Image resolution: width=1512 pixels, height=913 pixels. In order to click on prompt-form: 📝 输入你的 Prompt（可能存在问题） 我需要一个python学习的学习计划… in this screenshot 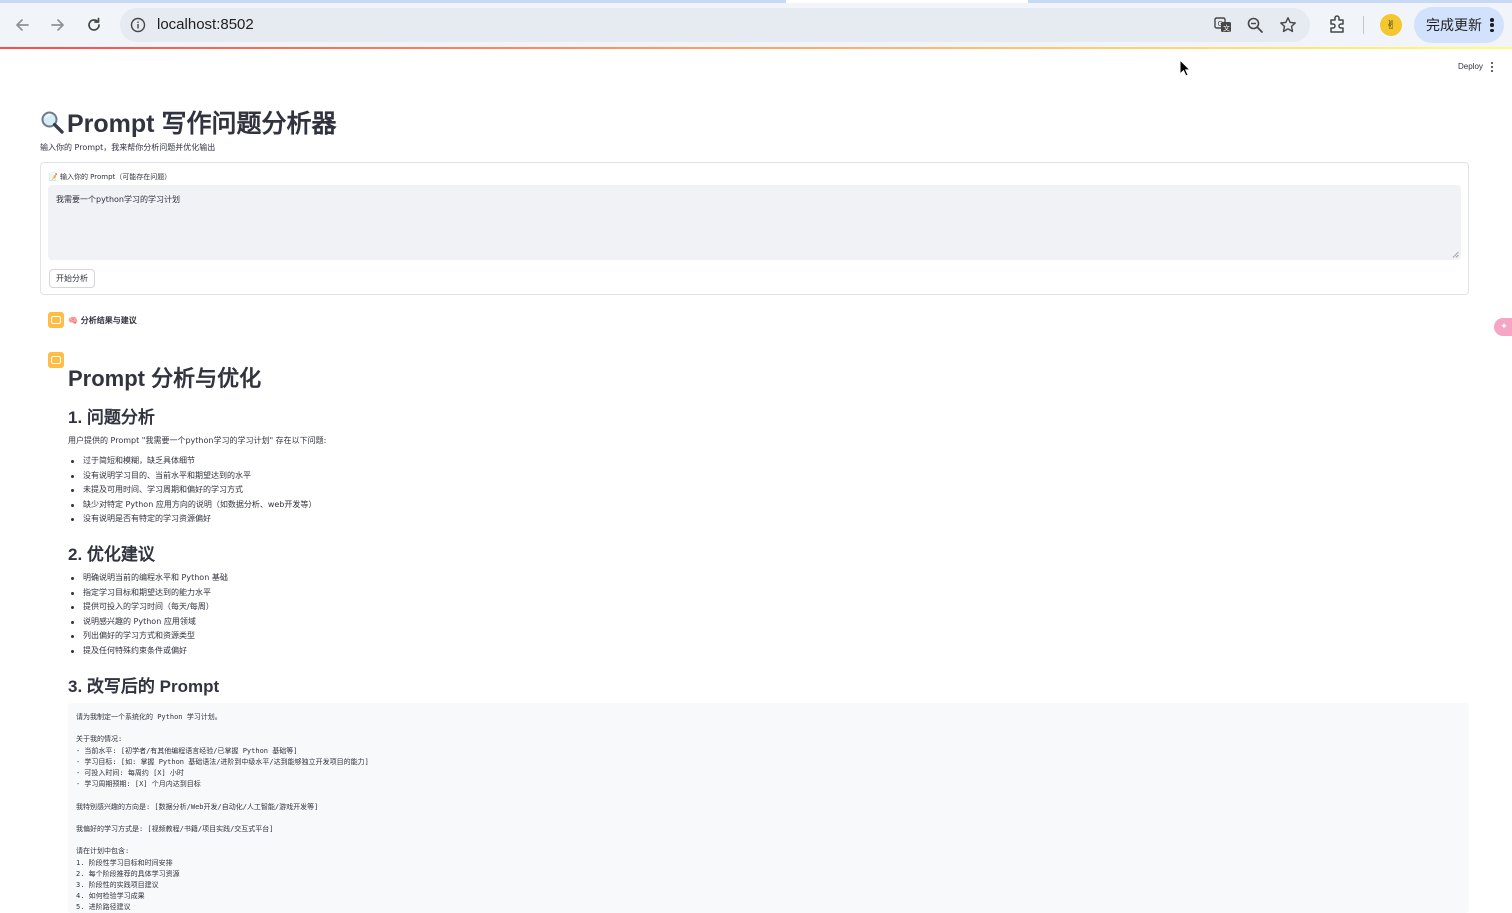, I will do `click(754, 228)`.